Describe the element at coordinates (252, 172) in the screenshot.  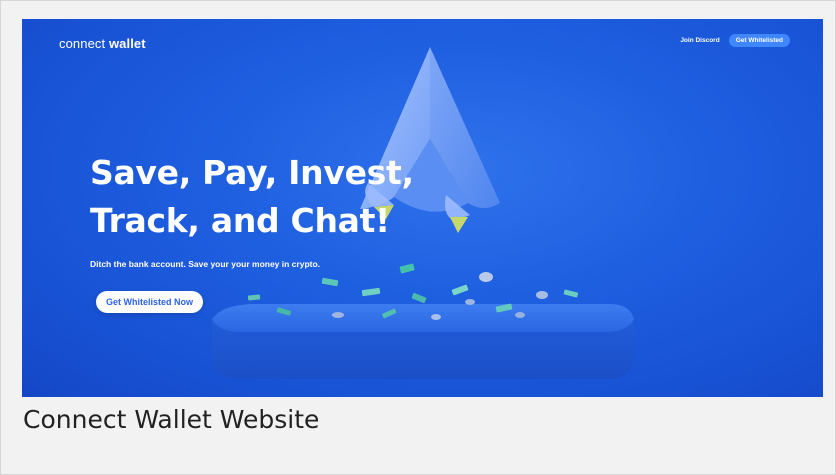
I see `headline-line-1: Save, Pay, Invest,` at that location.